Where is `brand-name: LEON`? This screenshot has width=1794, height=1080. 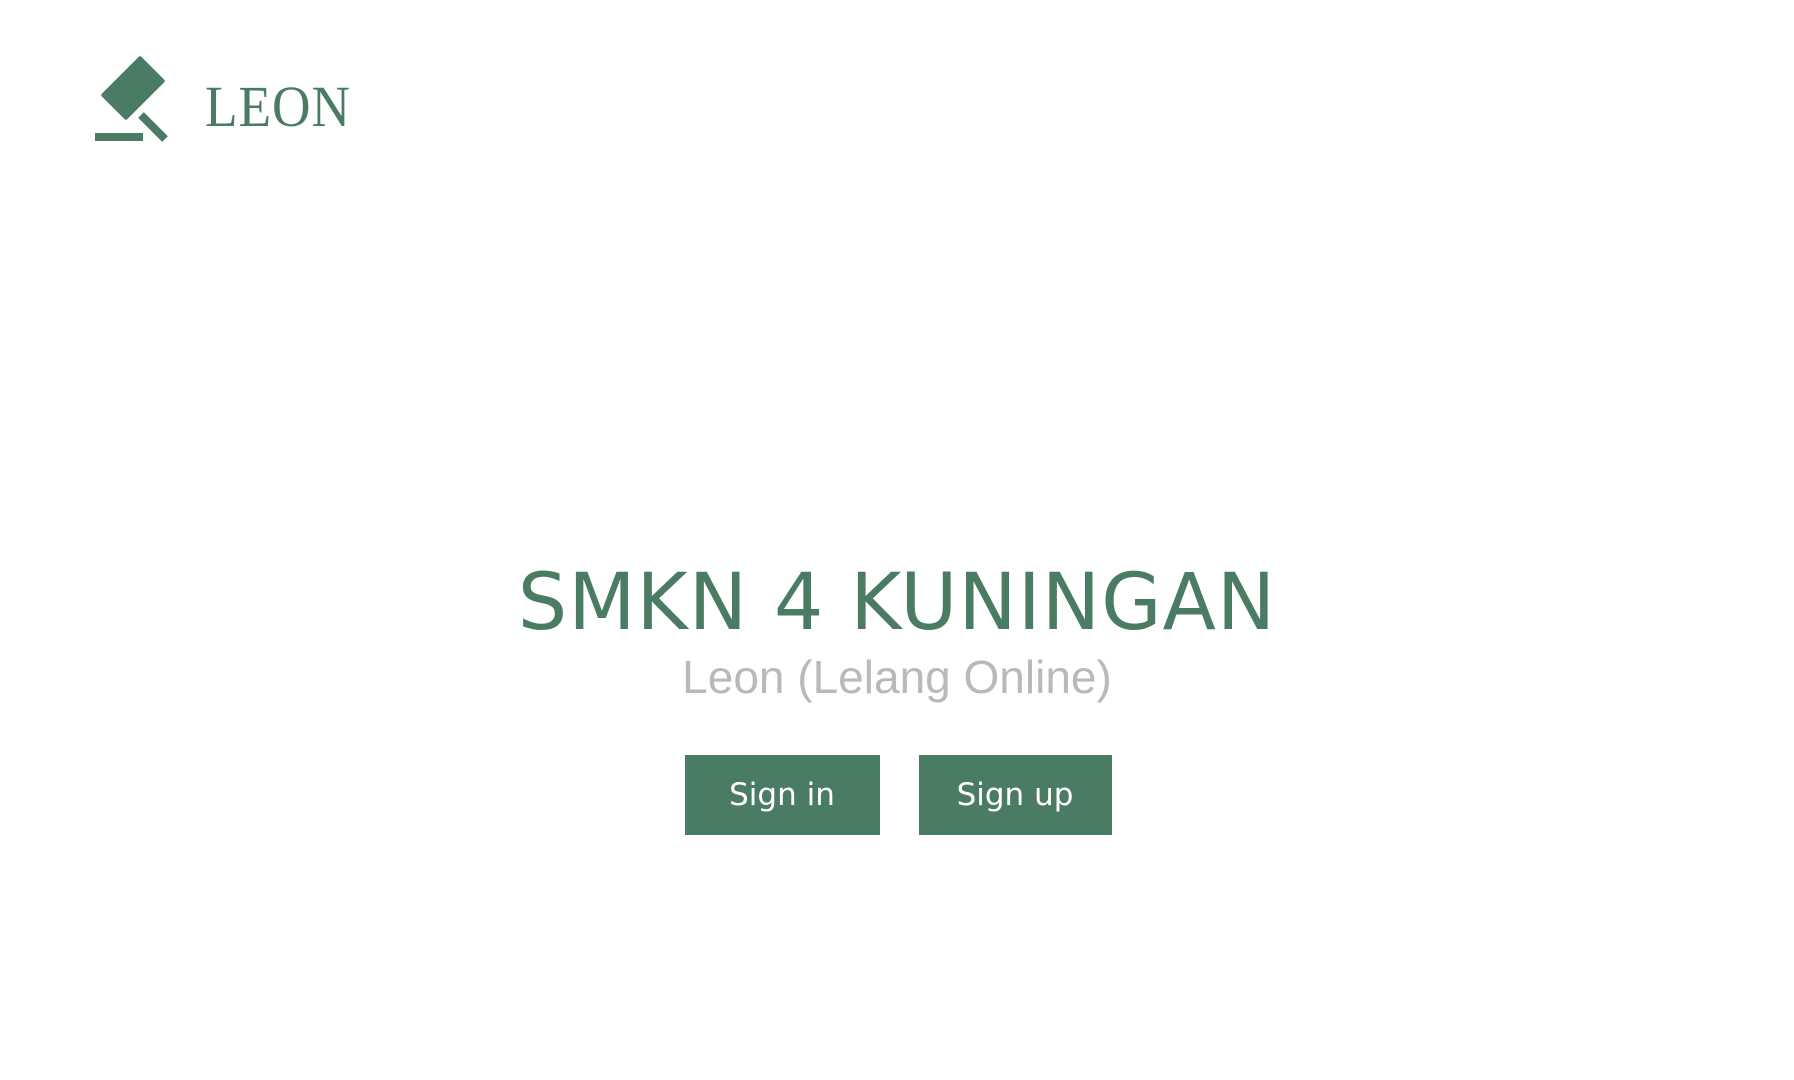
brand-name: LEON is located at coordinates (278, 106).